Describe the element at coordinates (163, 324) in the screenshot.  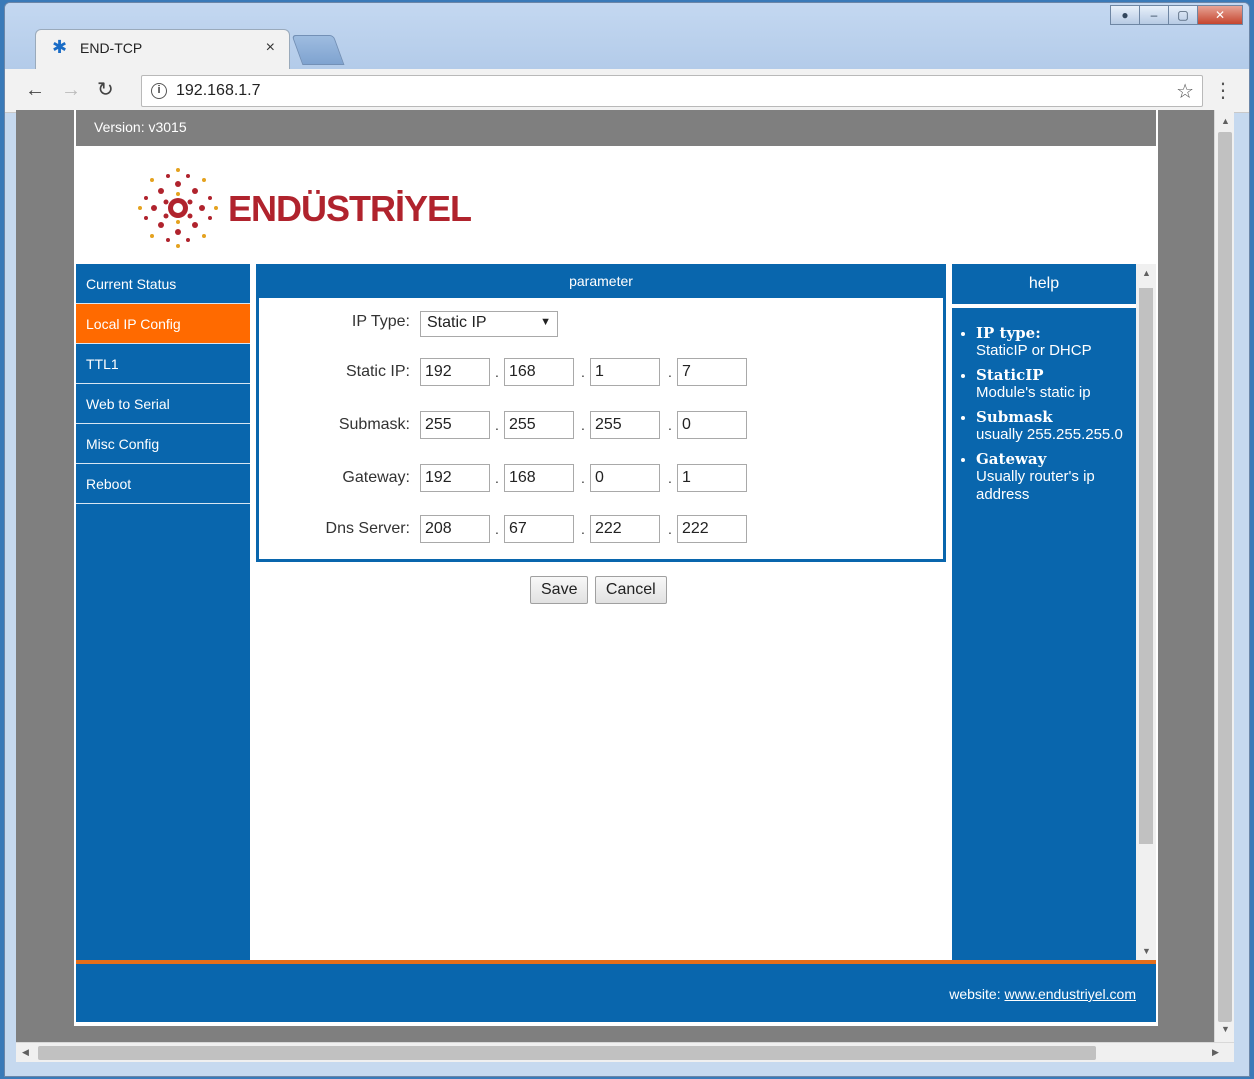
I see `sidebar-item-local-ip-config: Local IP Config` at that location.